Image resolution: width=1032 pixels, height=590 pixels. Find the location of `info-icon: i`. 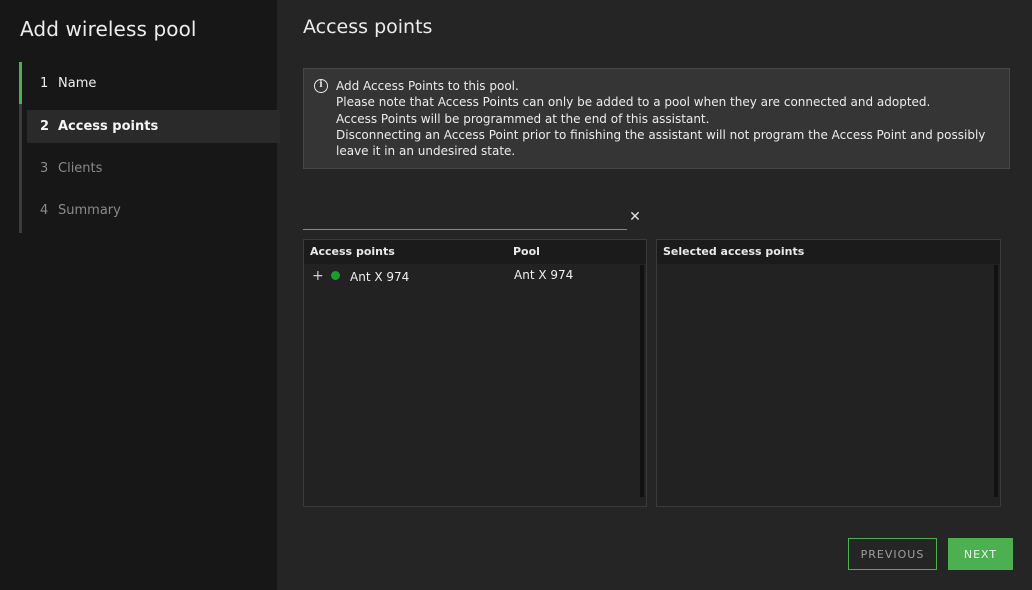

info-icon: i is located at coordinates (321, 86).